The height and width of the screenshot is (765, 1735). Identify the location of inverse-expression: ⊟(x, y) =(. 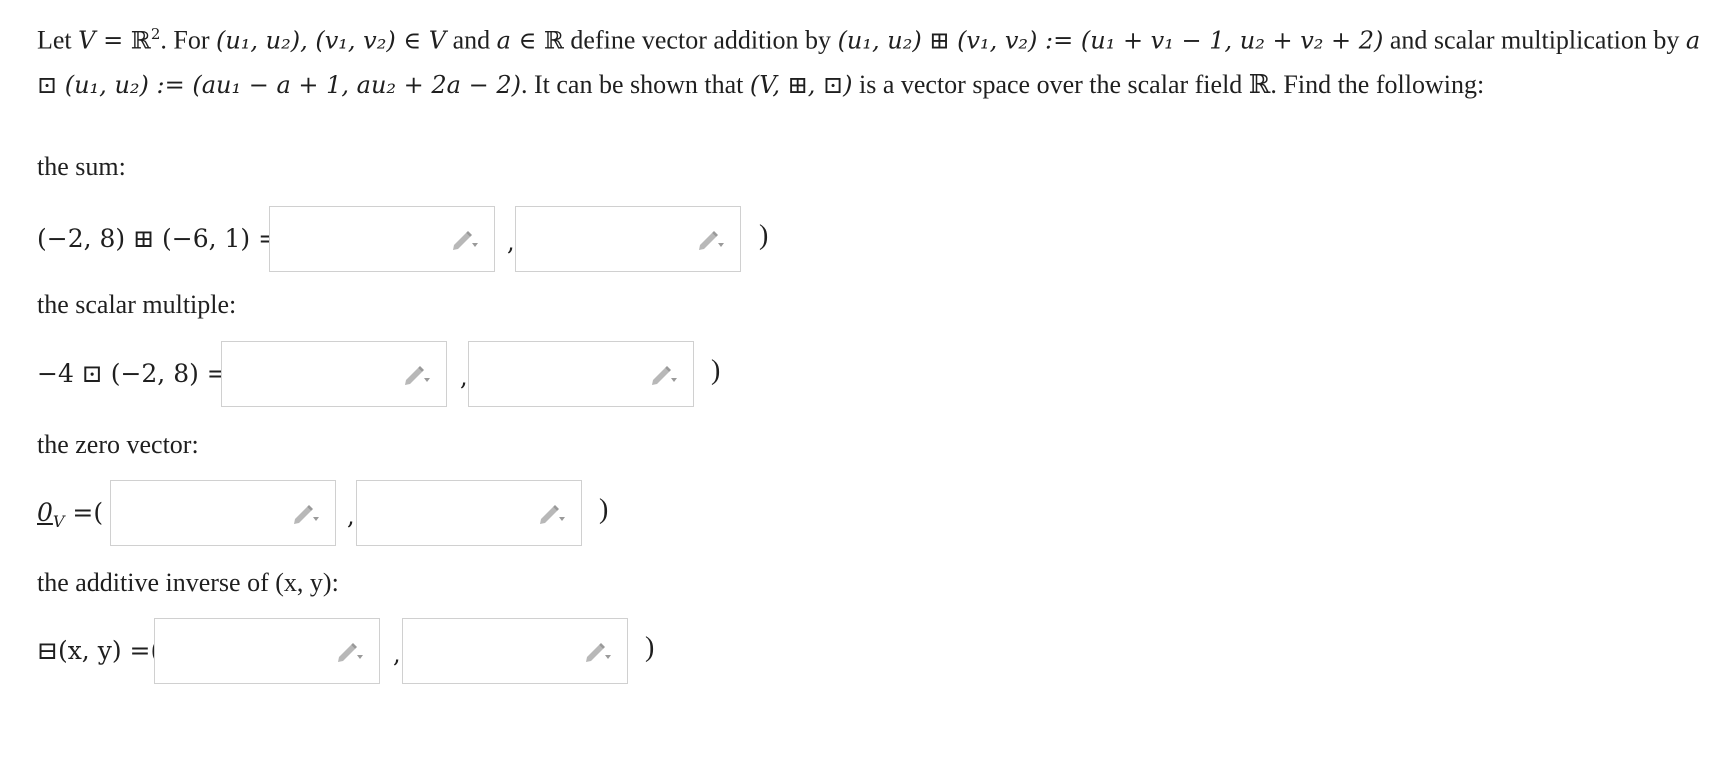
(99, 650).